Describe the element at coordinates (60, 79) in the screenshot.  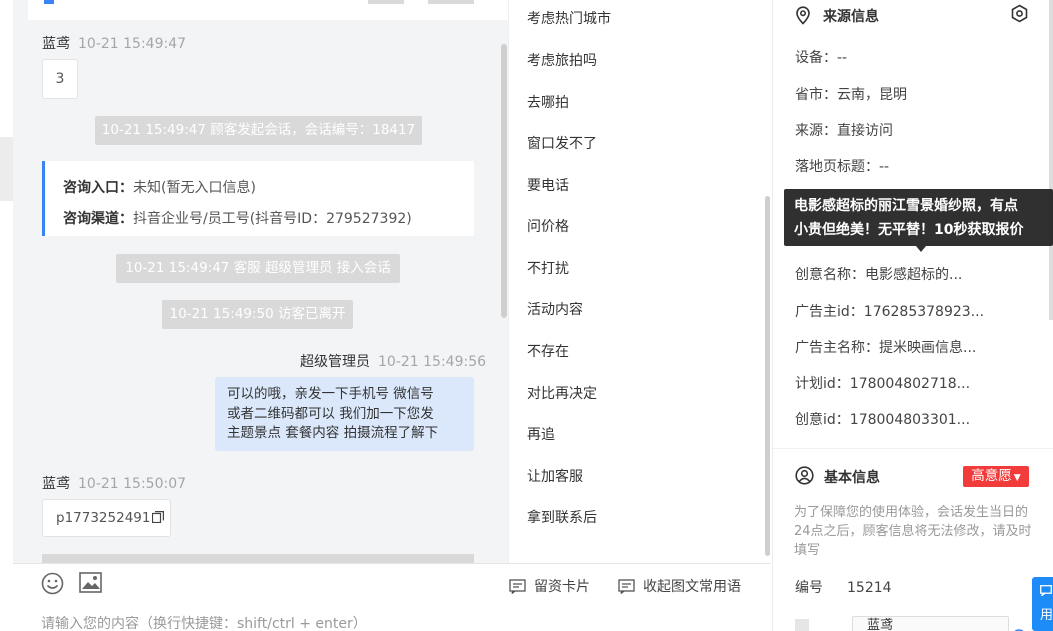
I see `message-bubble: 3` at that location.